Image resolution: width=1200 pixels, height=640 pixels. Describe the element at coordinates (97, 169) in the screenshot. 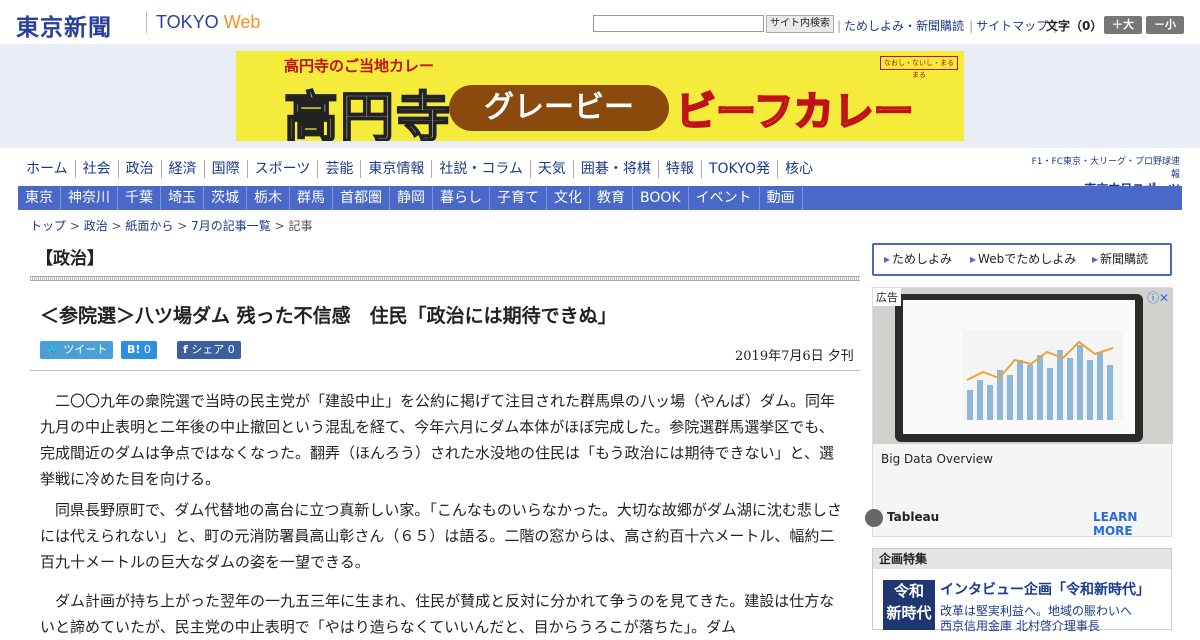

I see `nav-society: 社会` at that location.